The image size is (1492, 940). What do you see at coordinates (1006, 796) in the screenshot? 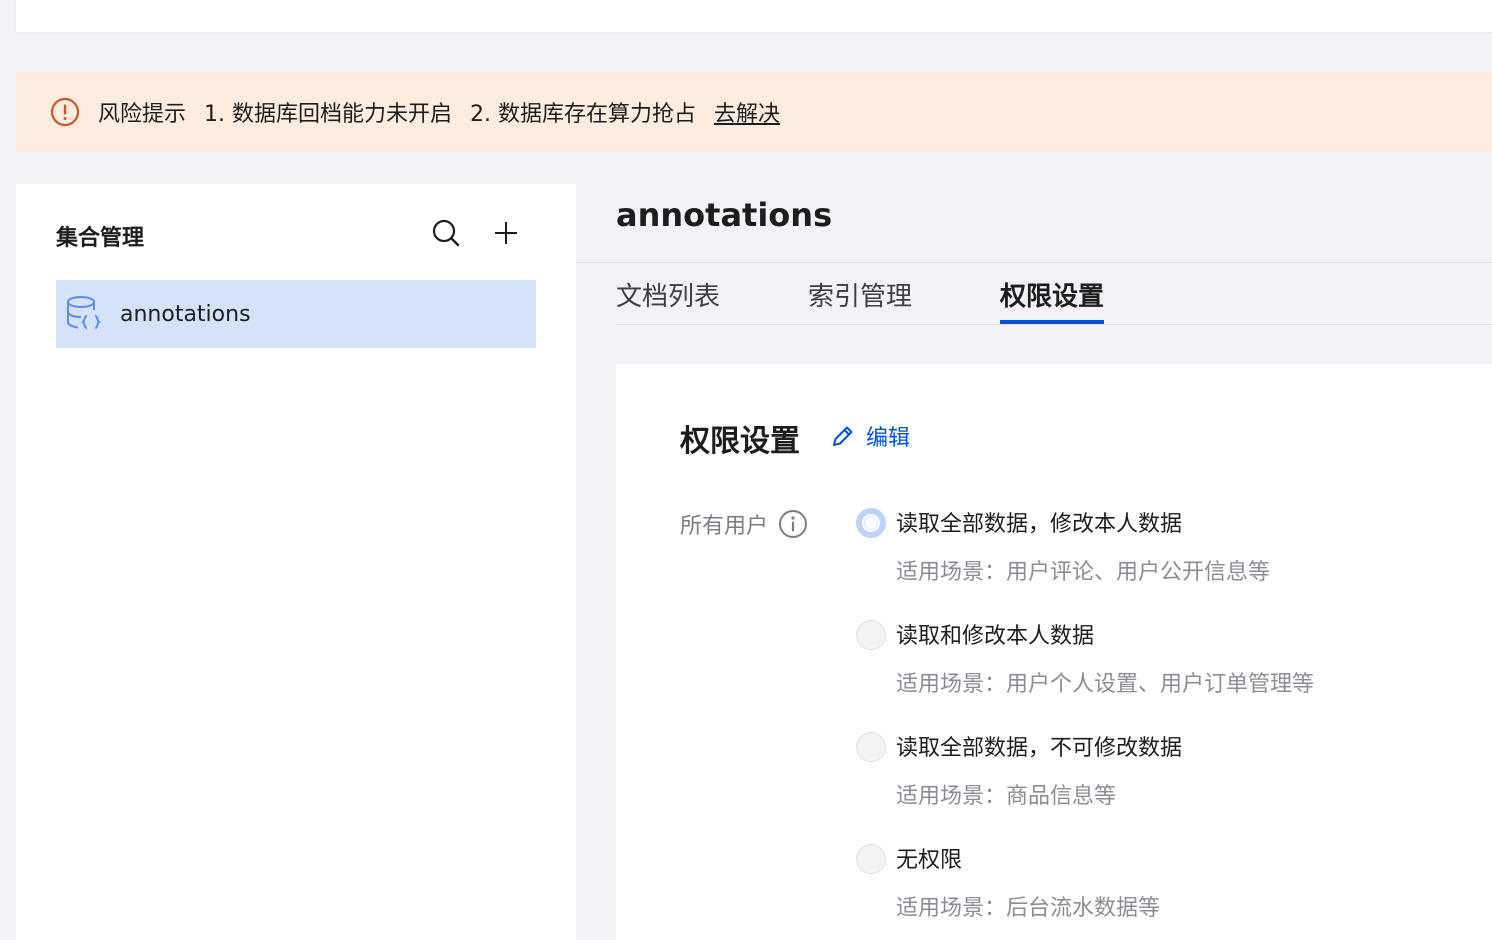
I see `option-description: 适用场景：商品信息等` at bounding box center [1006, 796].